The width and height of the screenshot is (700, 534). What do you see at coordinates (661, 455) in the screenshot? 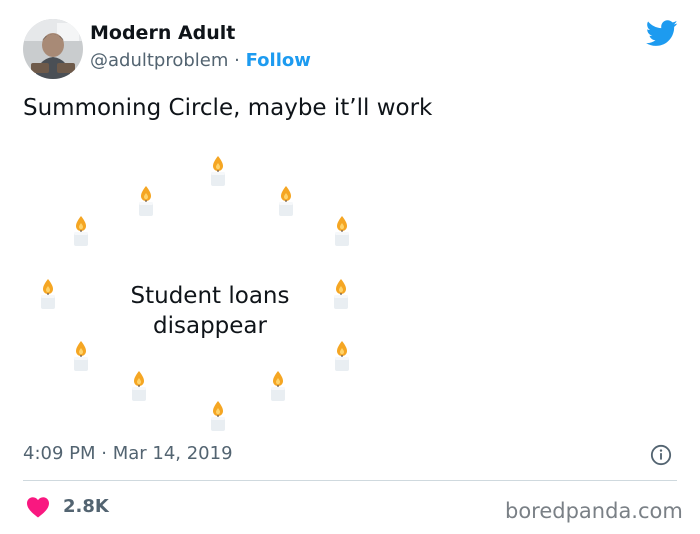
I see `info-icon` at bounding box center [661, 455].